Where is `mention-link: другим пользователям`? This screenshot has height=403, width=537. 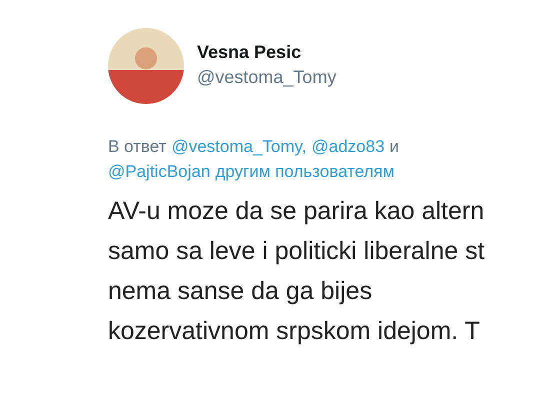 mention-link: другим пользователям is located at coordinates (304, 172).